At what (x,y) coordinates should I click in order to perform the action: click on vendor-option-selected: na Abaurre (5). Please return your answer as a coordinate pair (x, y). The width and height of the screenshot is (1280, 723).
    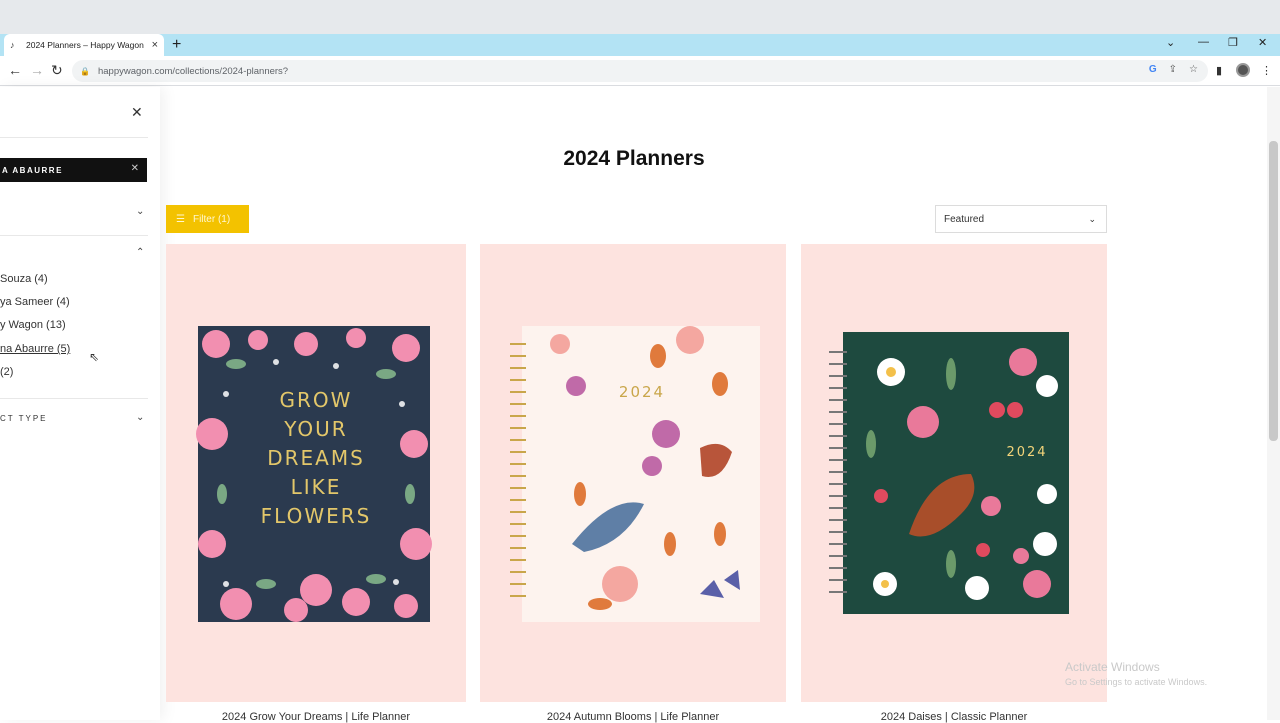
    Looking at the image, I should click on (35, 349).